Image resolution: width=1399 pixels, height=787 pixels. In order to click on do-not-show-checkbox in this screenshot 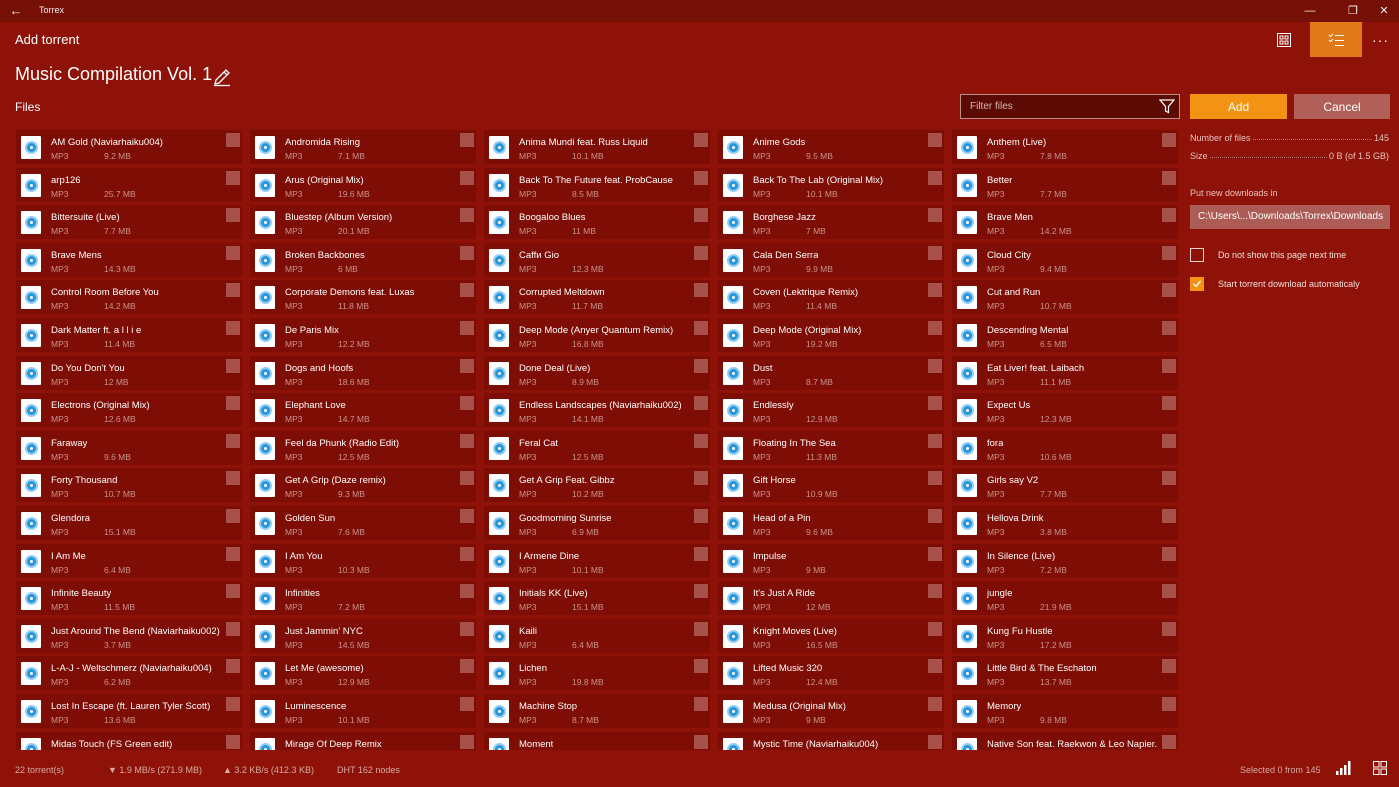, I will do `click(1197, 255)`.